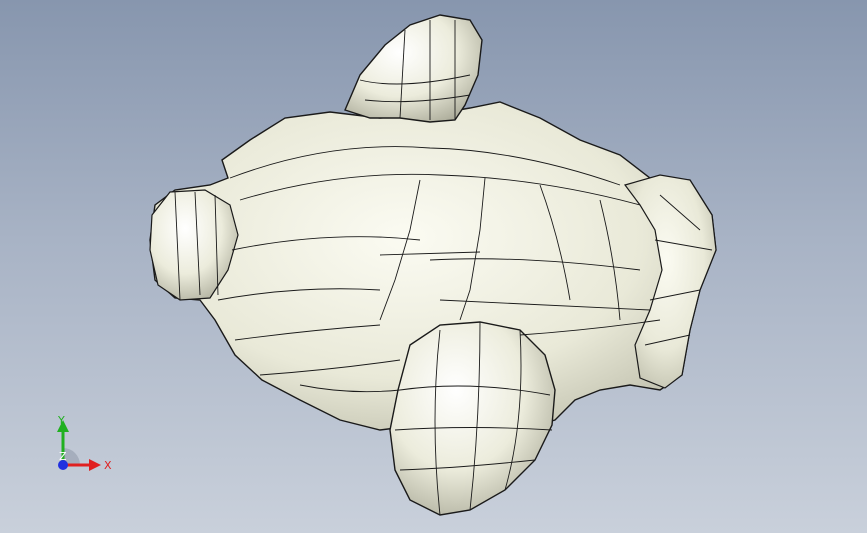 The image size is (867, 533). What do you see at coordinates (61, 420) in the screenshot?
I see `y-axis-label: Y` at bounding box center [61, 420].